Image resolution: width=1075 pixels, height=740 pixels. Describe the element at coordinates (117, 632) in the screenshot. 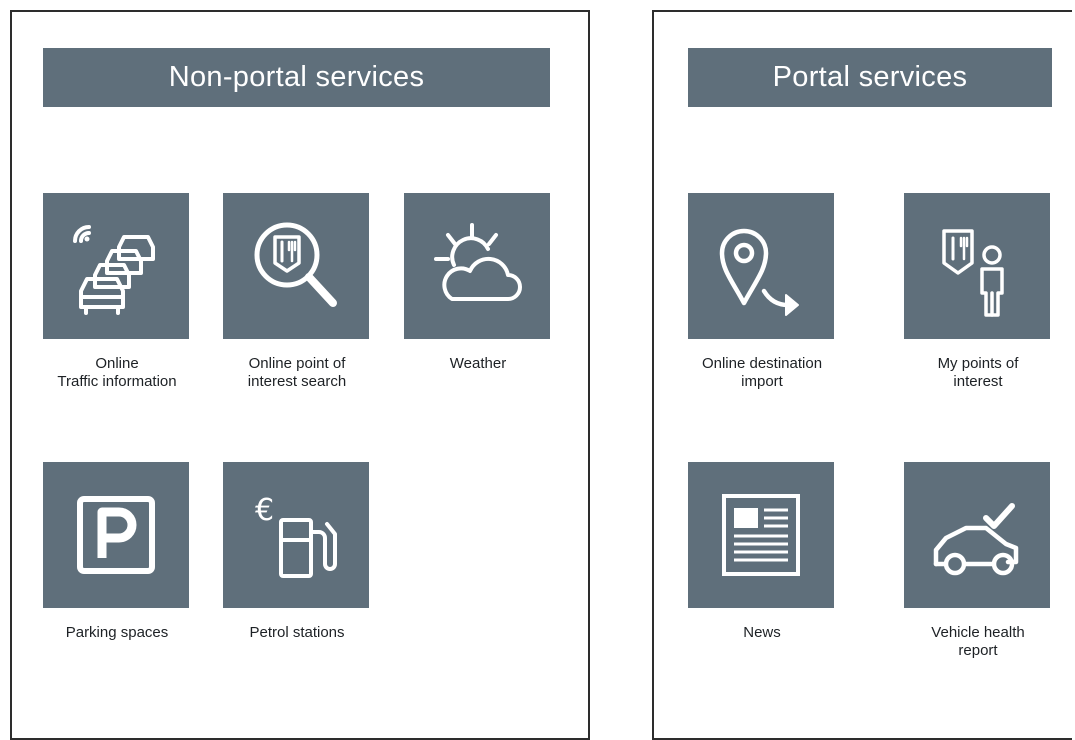

I see `tile-label: Parking spaces` at that location.